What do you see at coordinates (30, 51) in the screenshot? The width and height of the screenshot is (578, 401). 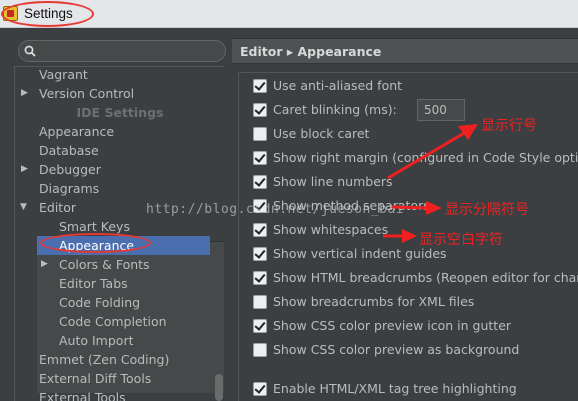 I see `search-icon` at bounding box center [30, 51].